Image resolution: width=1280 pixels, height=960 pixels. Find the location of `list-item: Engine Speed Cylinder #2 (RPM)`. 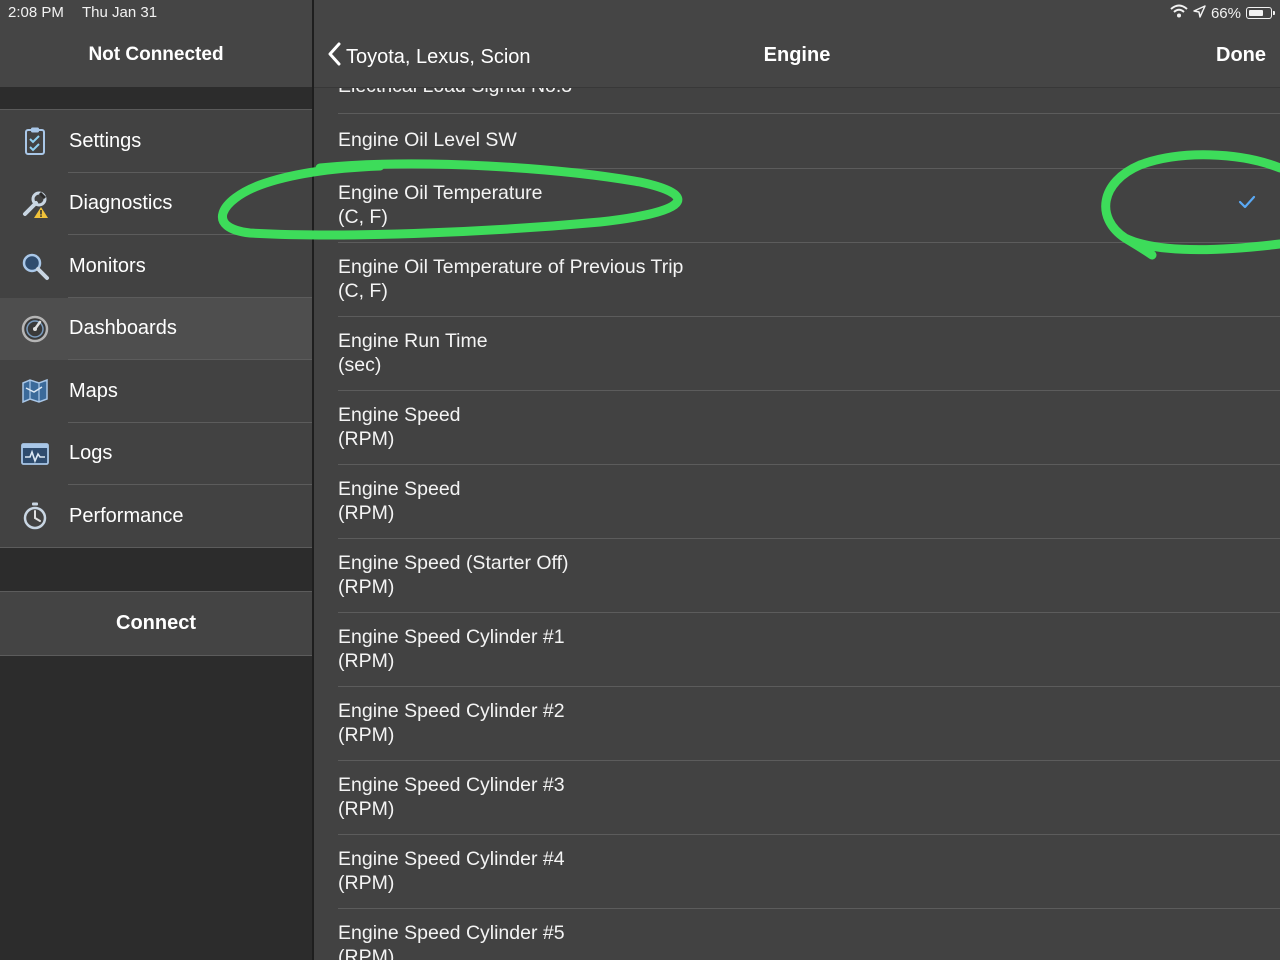

list-item: Engine Speed Cylinder #2 (RPM) is located at coordinates (797, 724).